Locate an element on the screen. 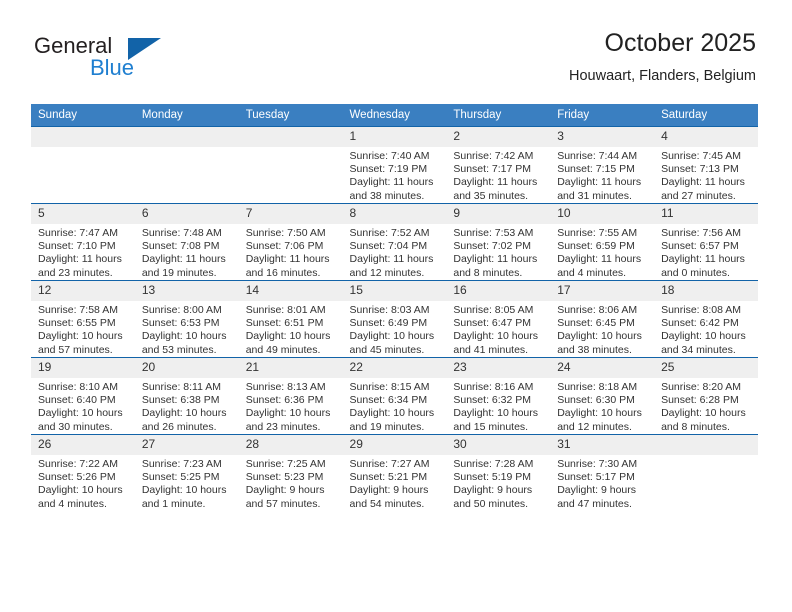  sunrise-text: Sunrise: 7:44 AM is located at coordinates (597, 156).